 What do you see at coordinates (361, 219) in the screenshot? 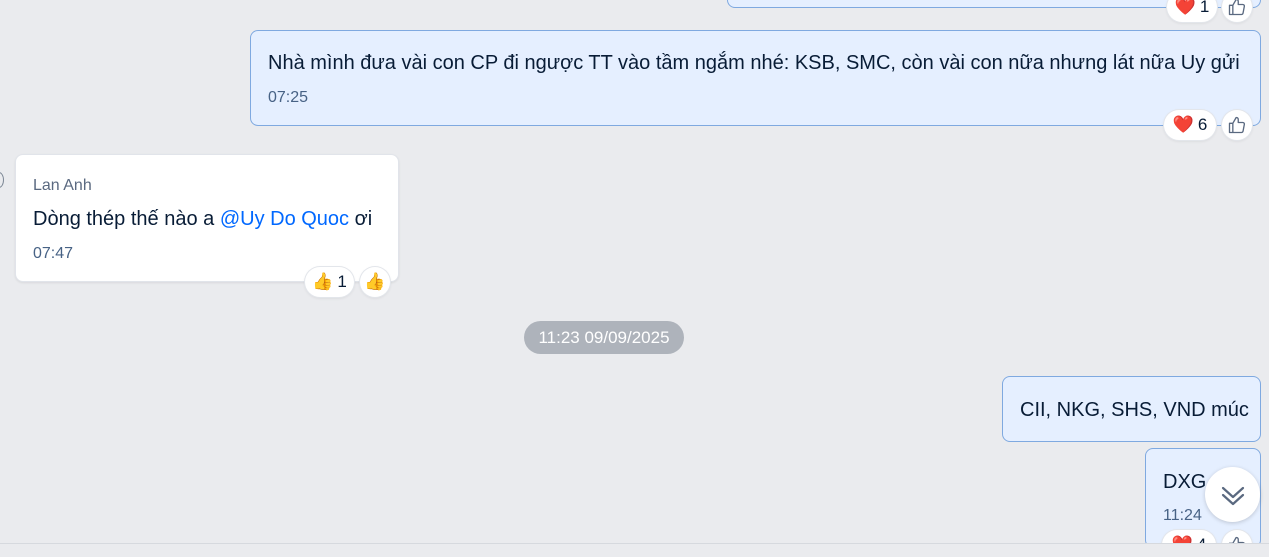
I see `message-text-part: ơi` at bounding box center [361, 219].